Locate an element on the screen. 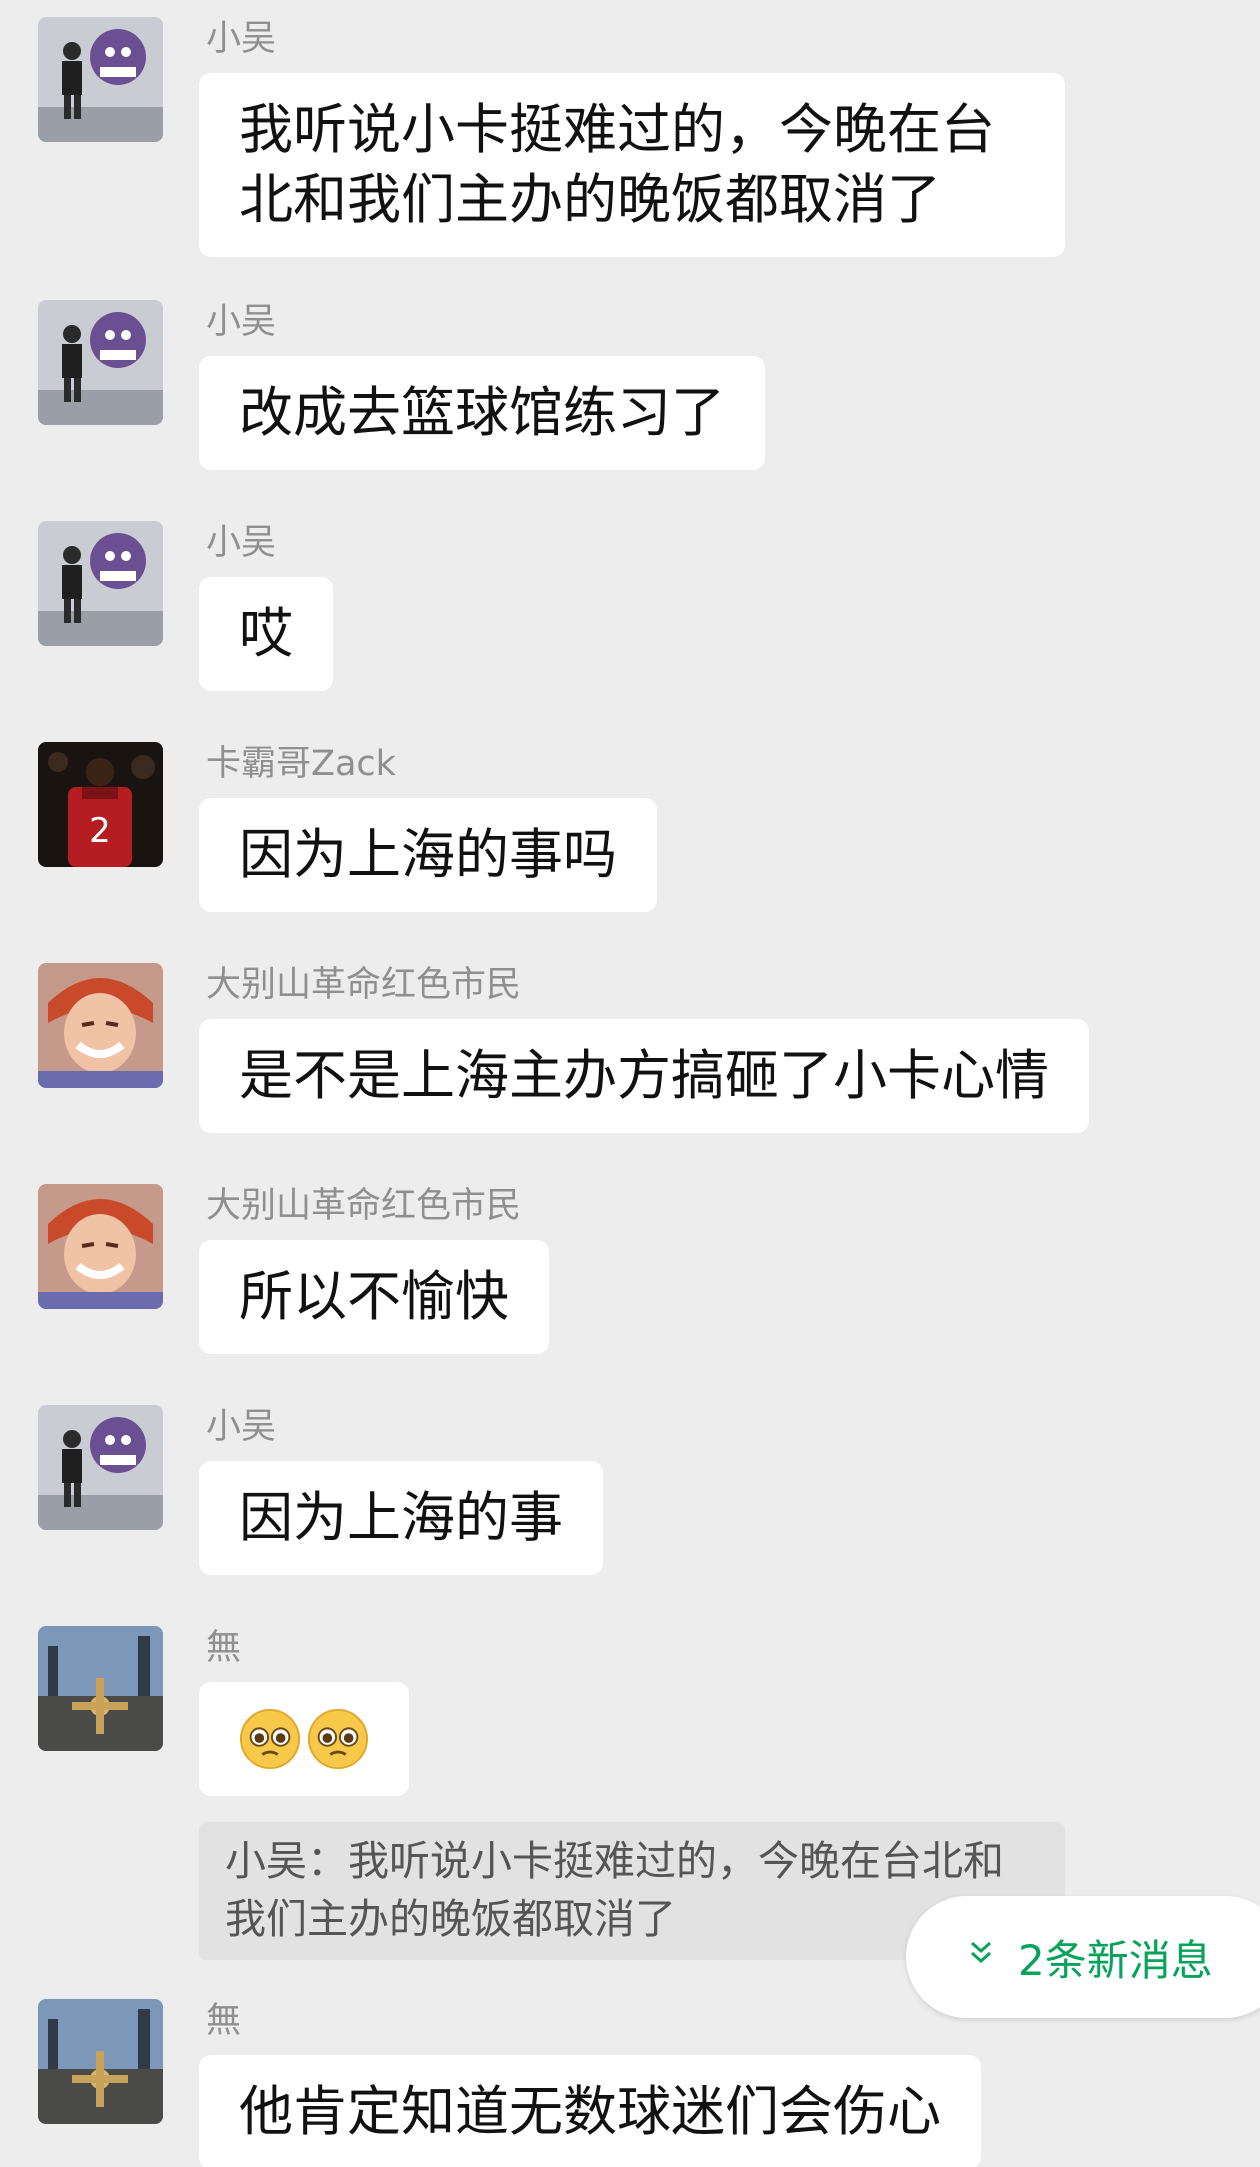  message-bubble: 哎 is located at coordinates (266, 634).